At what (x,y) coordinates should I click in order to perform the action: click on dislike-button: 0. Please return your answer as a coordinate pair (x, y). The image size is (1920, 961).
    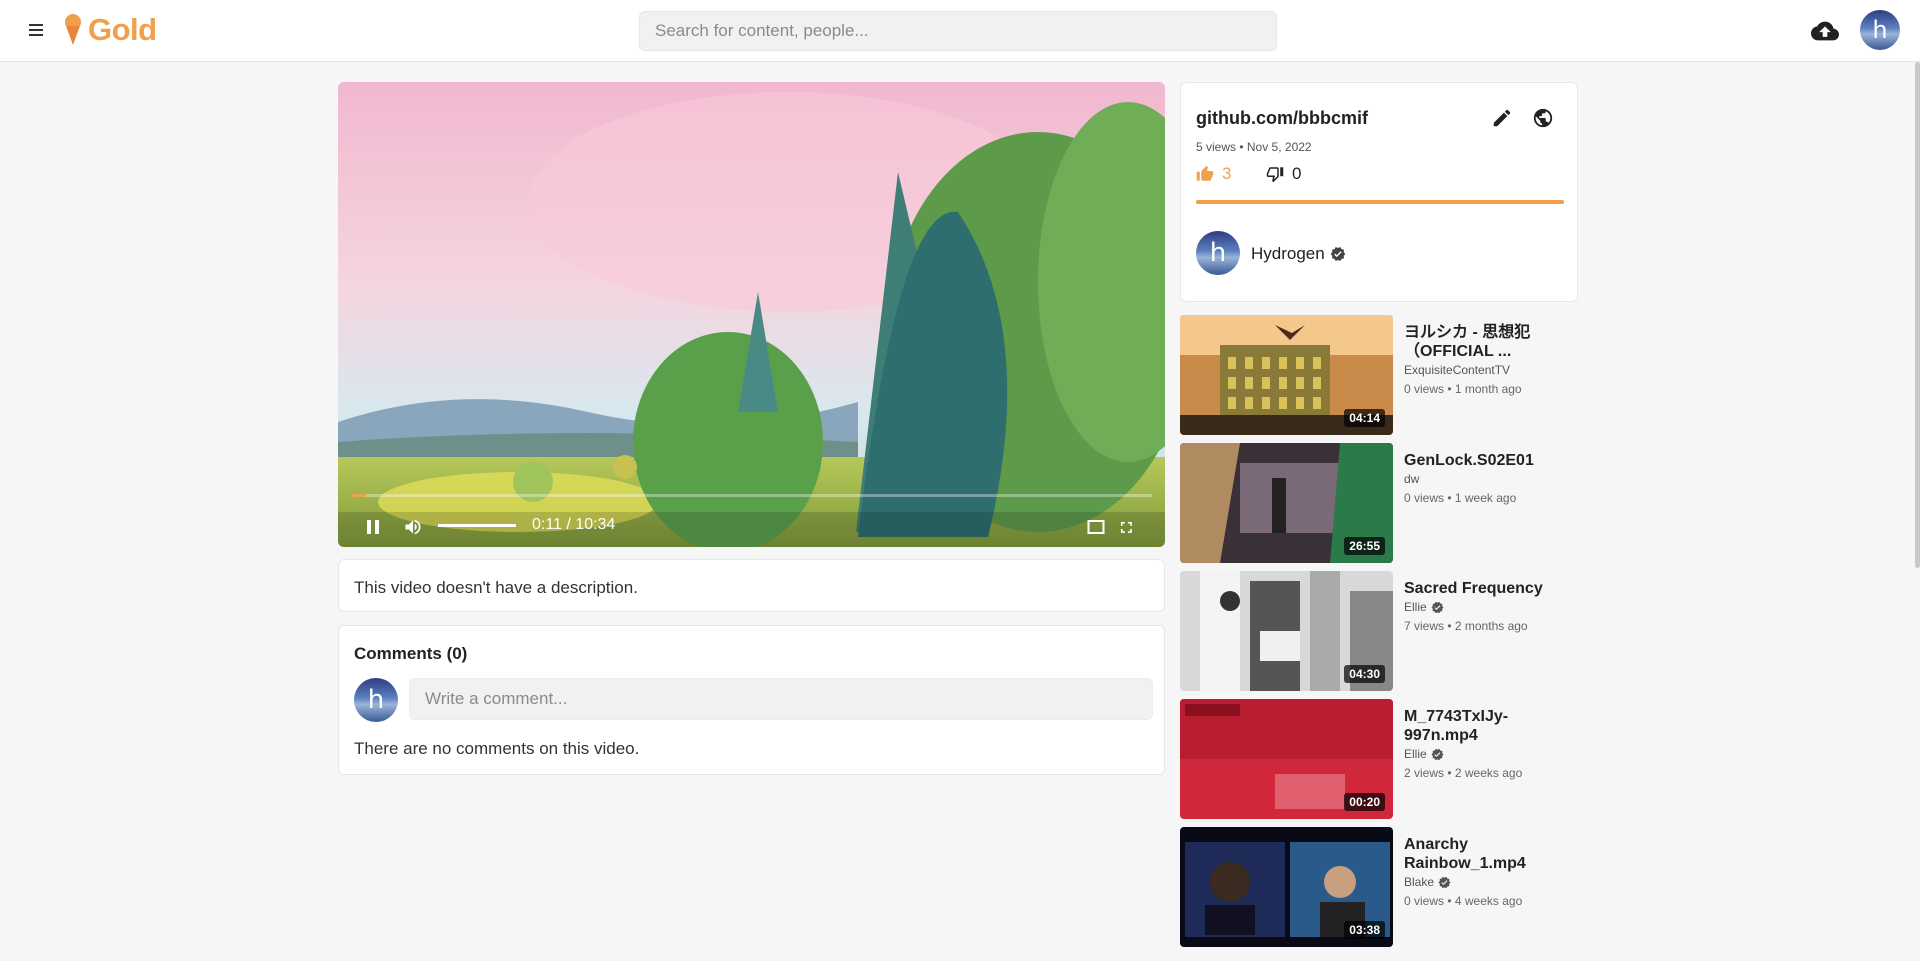
    Looking at the image, I should click on (1283, 174).